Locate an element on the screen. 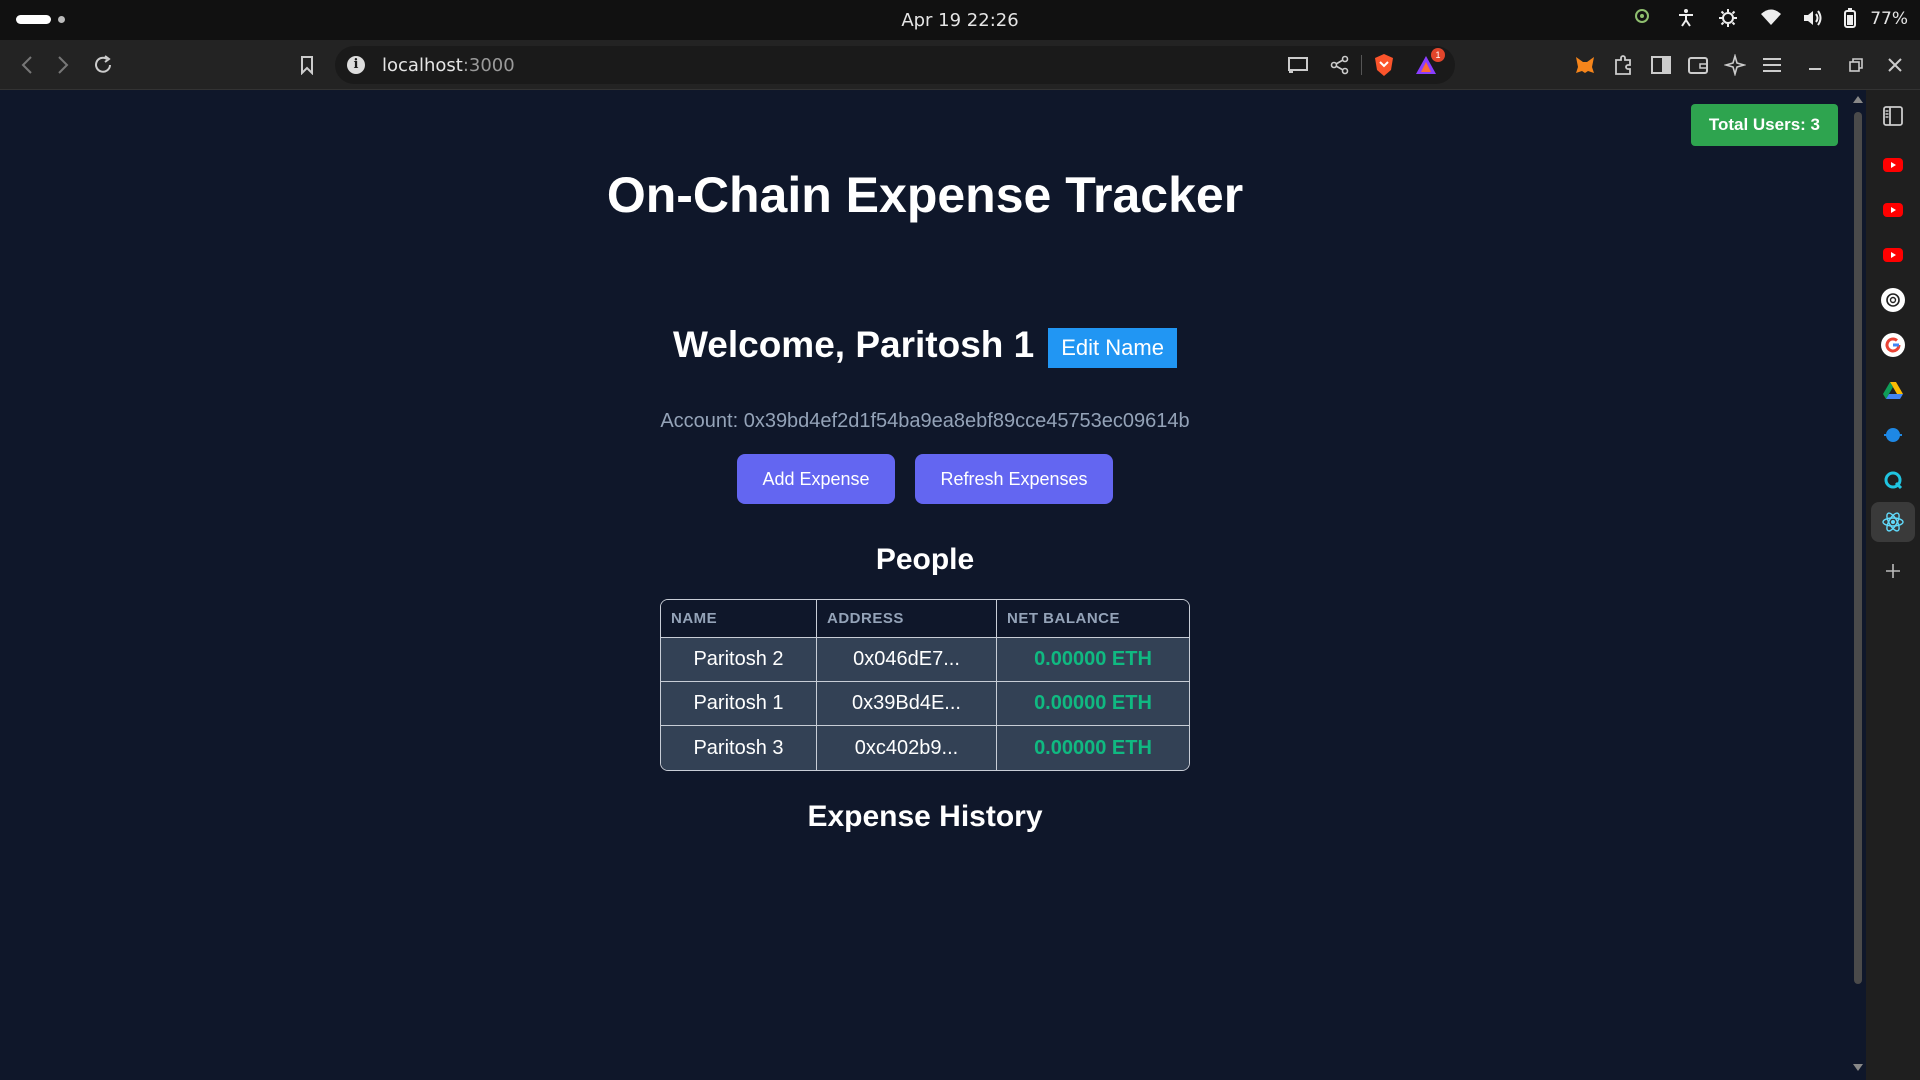 Image resolution: width=1920 pixels, height=1080 pixels. accessibility-icon is located at coordinates (1687, 19).